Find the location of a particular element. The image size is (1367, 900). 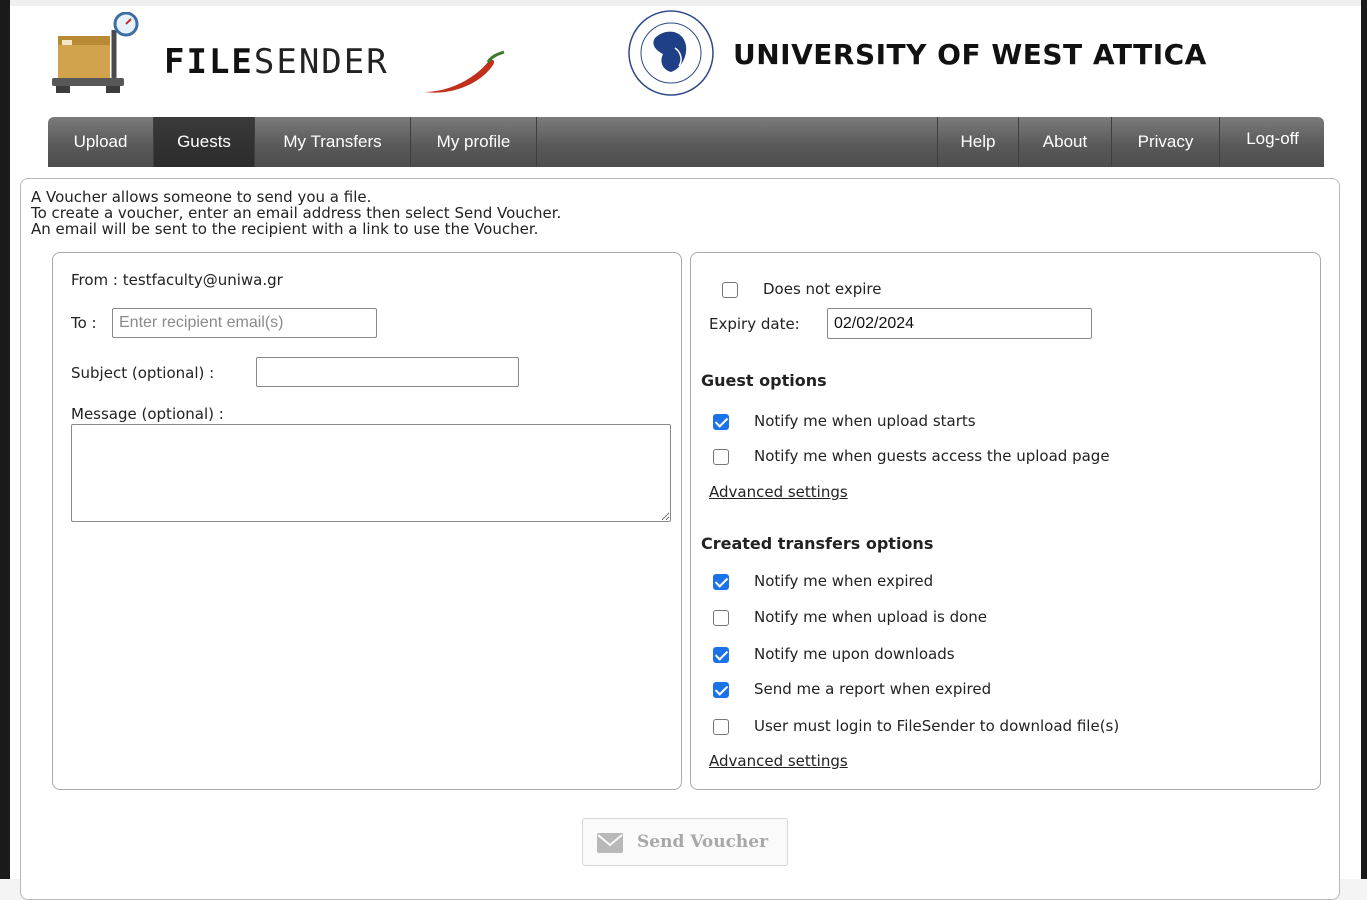

nav-log-off: Log-off is located at coordinates (1272, 142).